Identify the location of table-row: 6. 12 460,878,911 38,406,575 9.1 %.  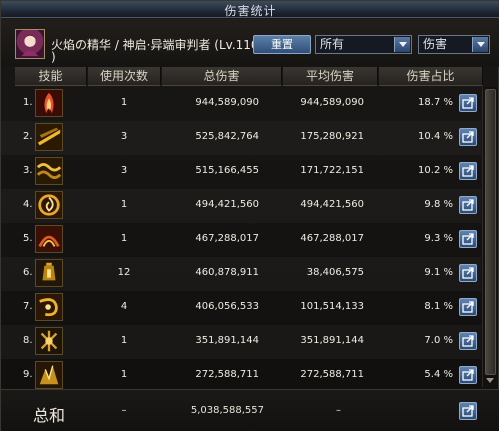
(241, 274).